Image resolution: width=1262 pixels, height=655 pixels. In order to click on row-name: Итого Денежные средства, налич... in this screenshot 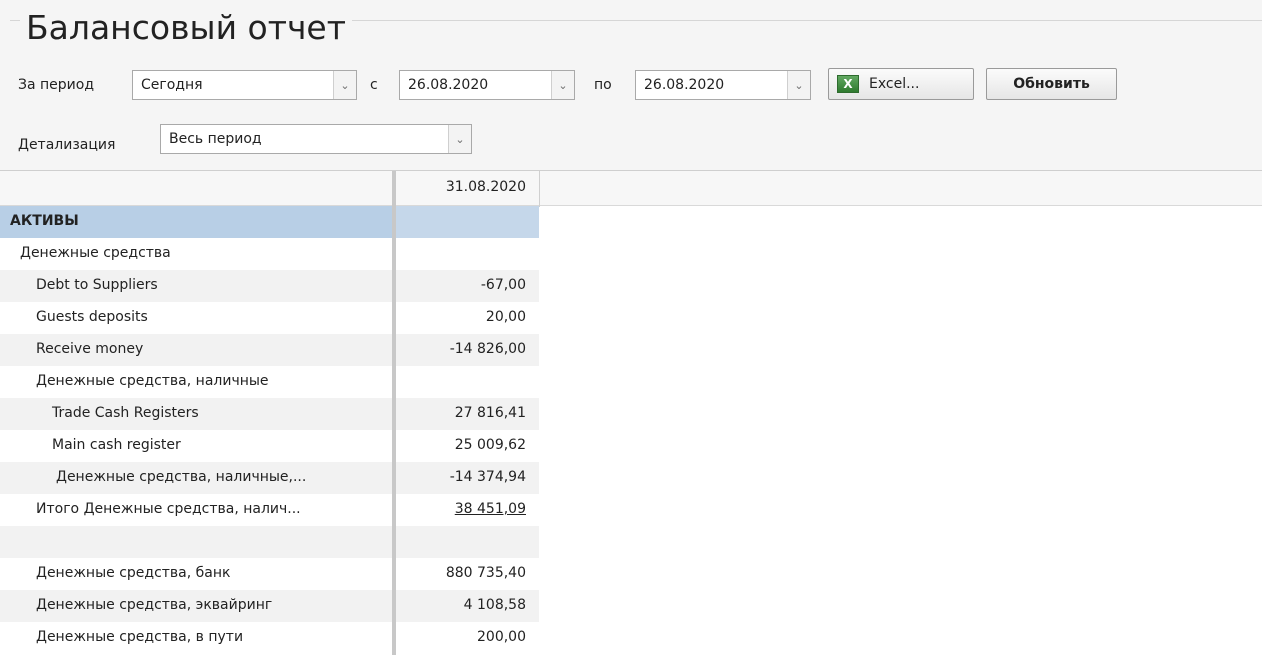, I will do `click(168, 509)`.